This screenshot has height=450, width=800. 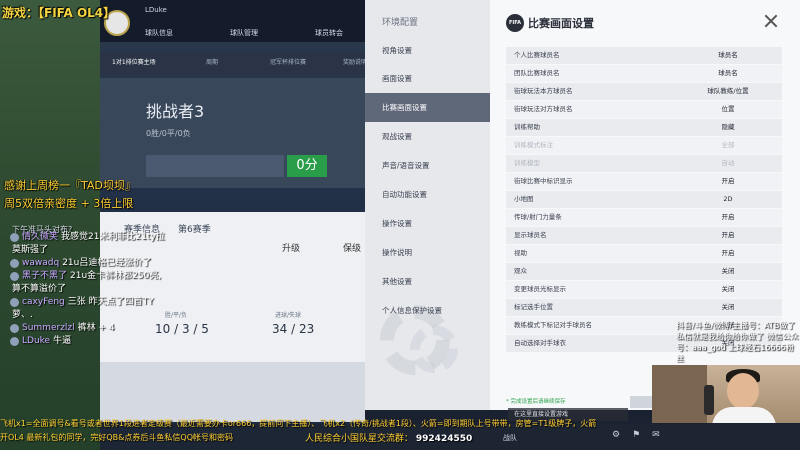 What do you see at coordinates (540, 343) in the screenshot?
I see `settings-row-label: 自动选择对手球衣` at bounding box center [540, 343].